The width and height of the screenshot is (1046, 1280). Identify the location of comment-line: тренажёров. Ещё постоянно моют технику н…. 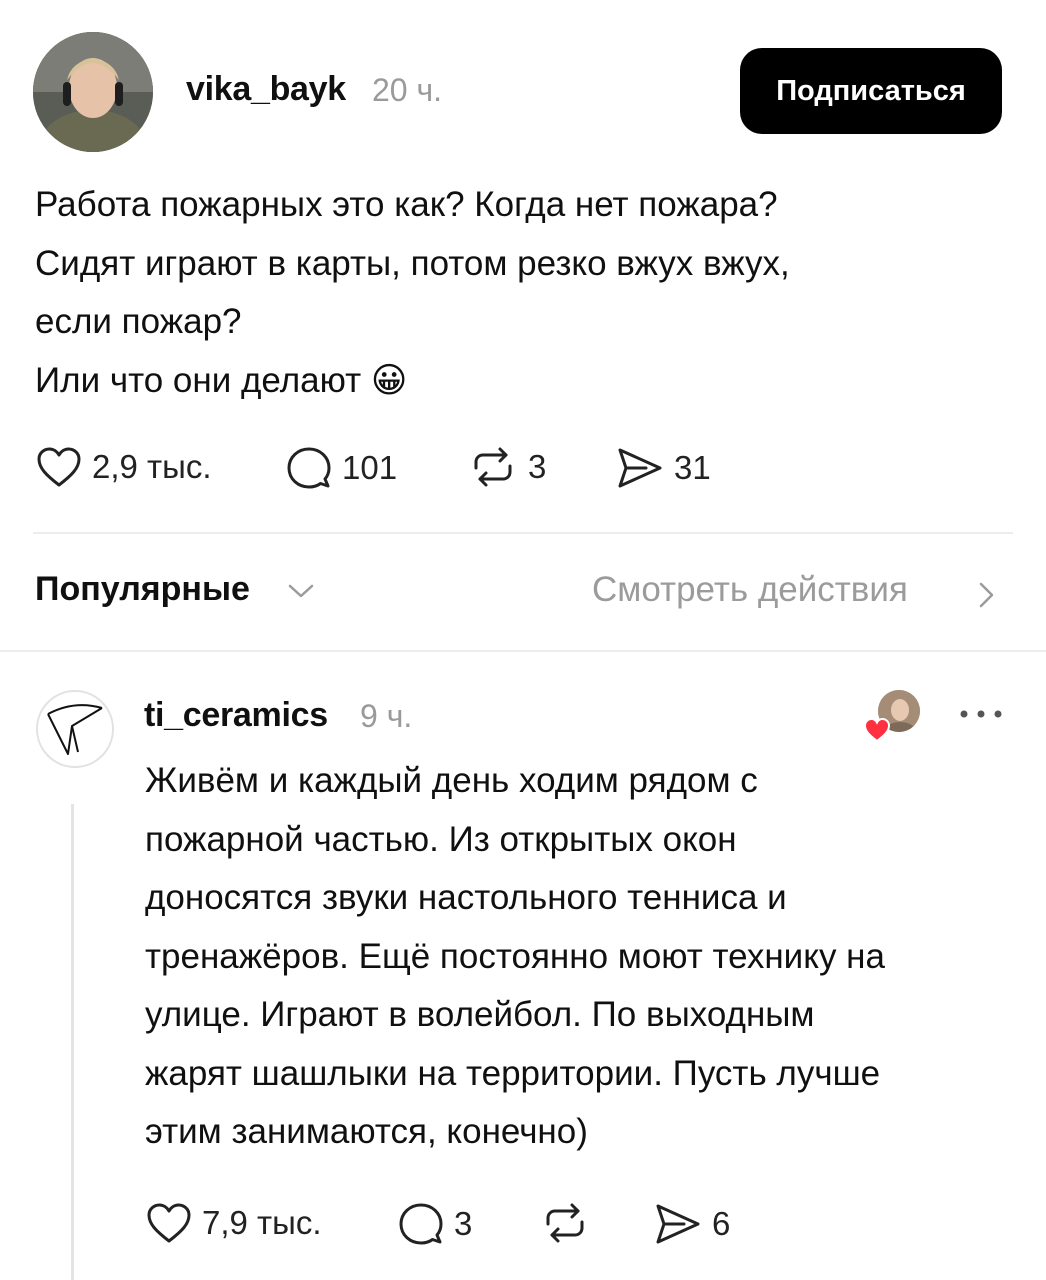
(515, 956).